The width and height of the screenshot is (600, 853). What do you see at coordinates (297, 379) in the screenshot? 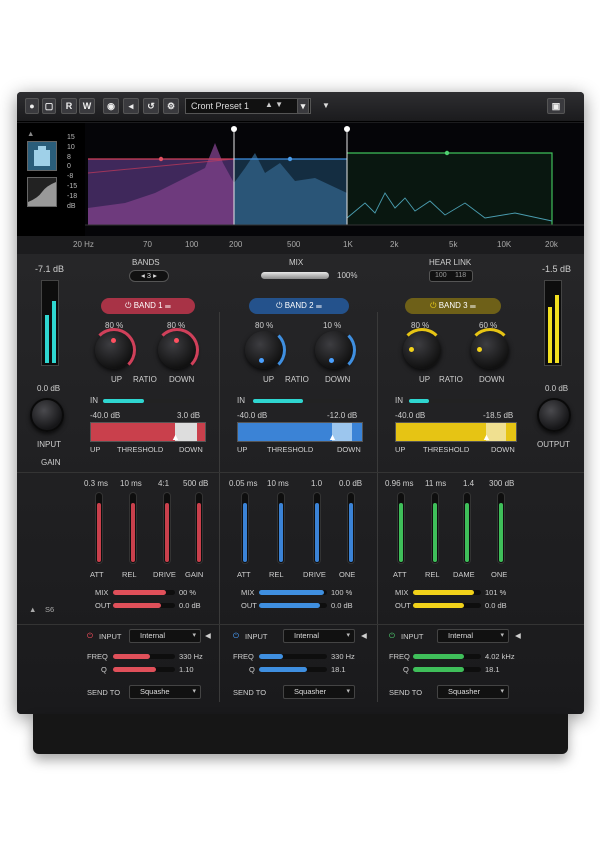
I see `band-2-ratio-label: RATIO` at bounding box center [297, 379].